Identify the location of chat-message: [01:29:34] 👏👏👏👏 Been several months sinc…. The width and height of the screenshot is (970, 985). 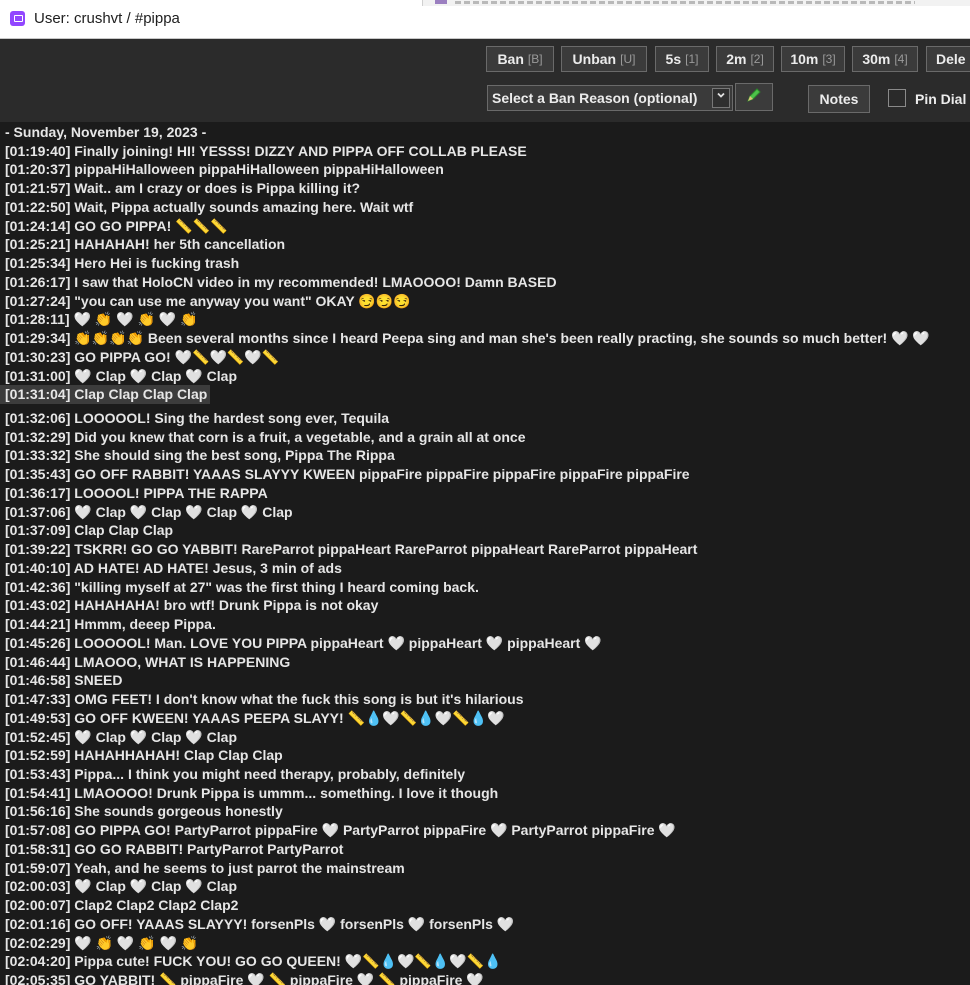
(485, 338).